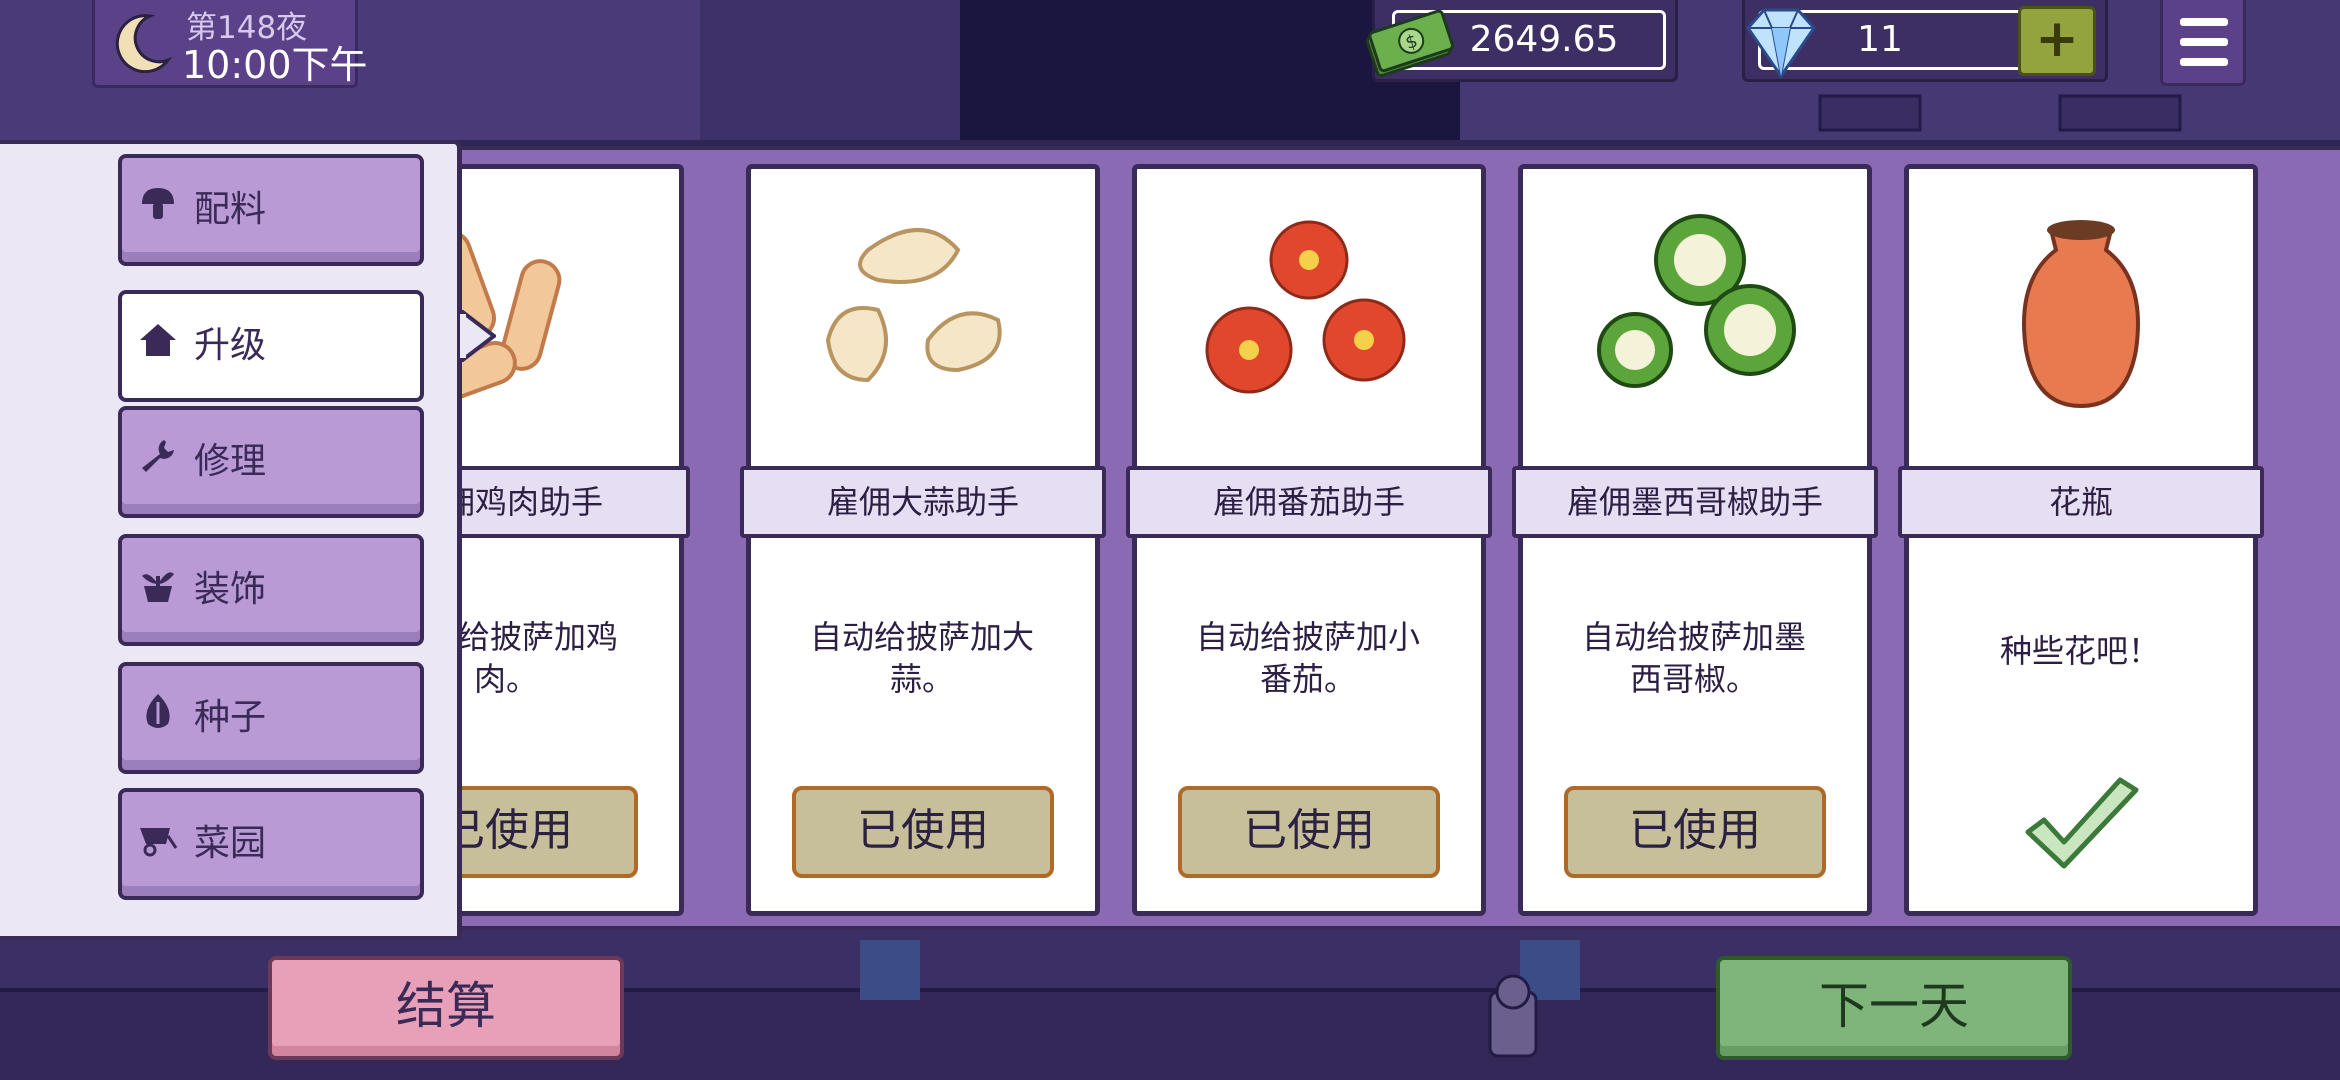 Image resolution: width=2340 pixels, height=1080 pixels. I want to click on clock-time: 10:00下午, so click(275, 65).